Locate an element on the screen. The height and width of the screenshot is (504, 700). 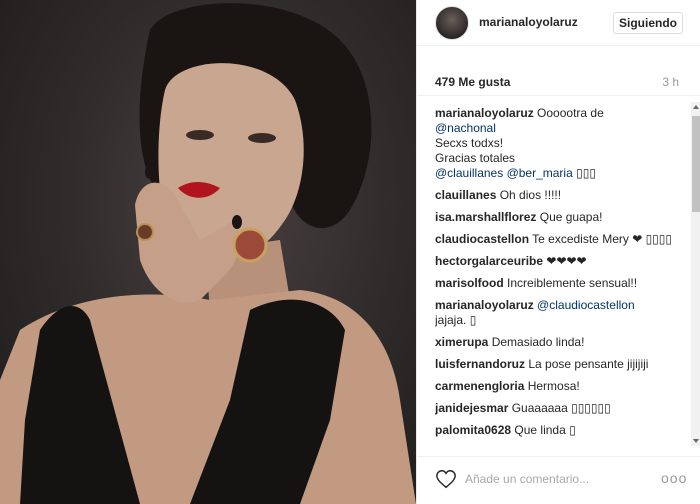
comment-item: hectorgalarceuribe ❤❤❤❤ is located at coordinates (560, 261).